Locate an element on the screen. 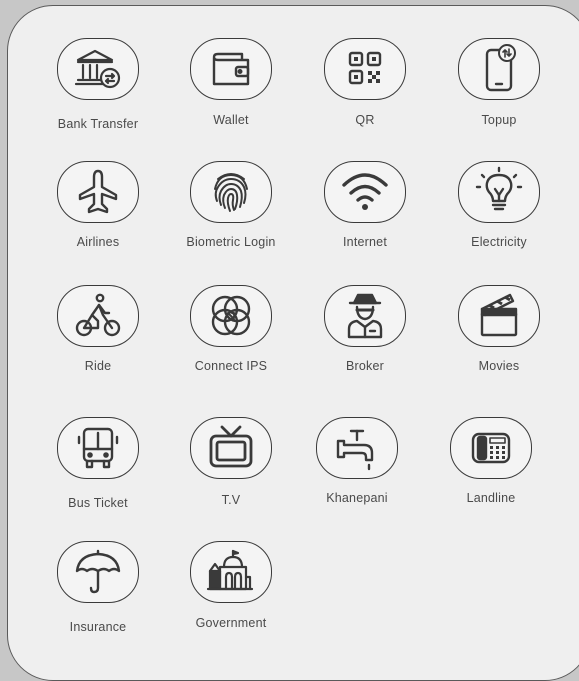 The width and height of the screenshot is (579, 681). service-qr: QR is located at coordinates (365, 98).